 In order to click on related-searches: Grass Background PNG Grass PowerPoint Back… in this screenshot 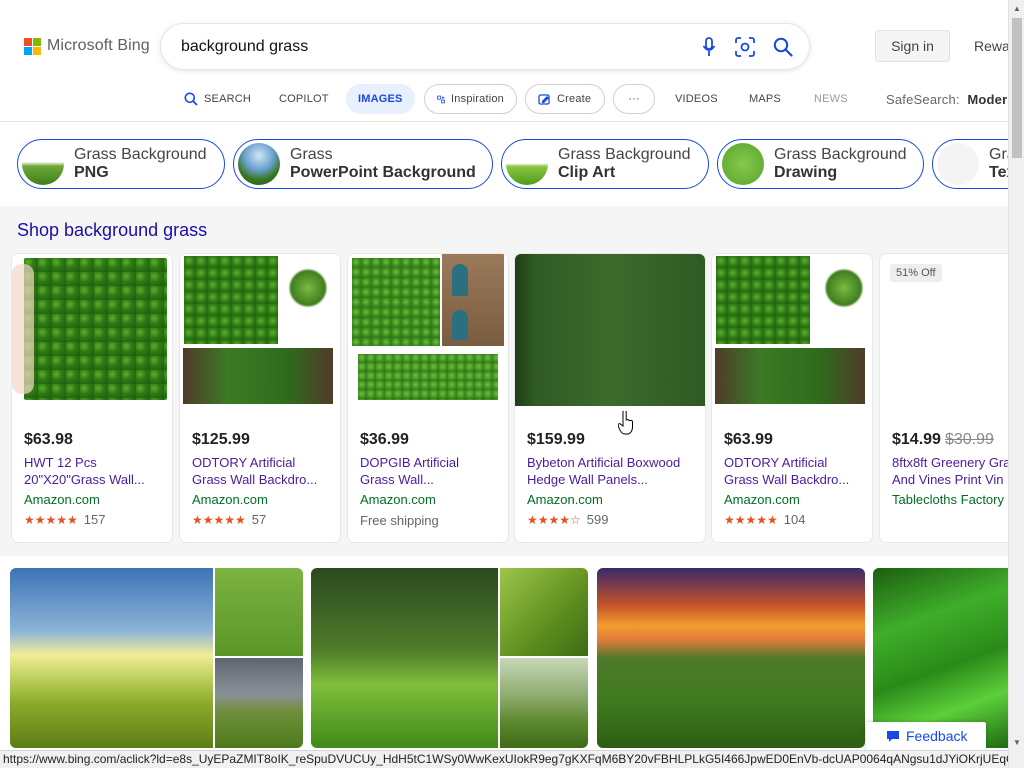, I will do `click(504, 164)`.